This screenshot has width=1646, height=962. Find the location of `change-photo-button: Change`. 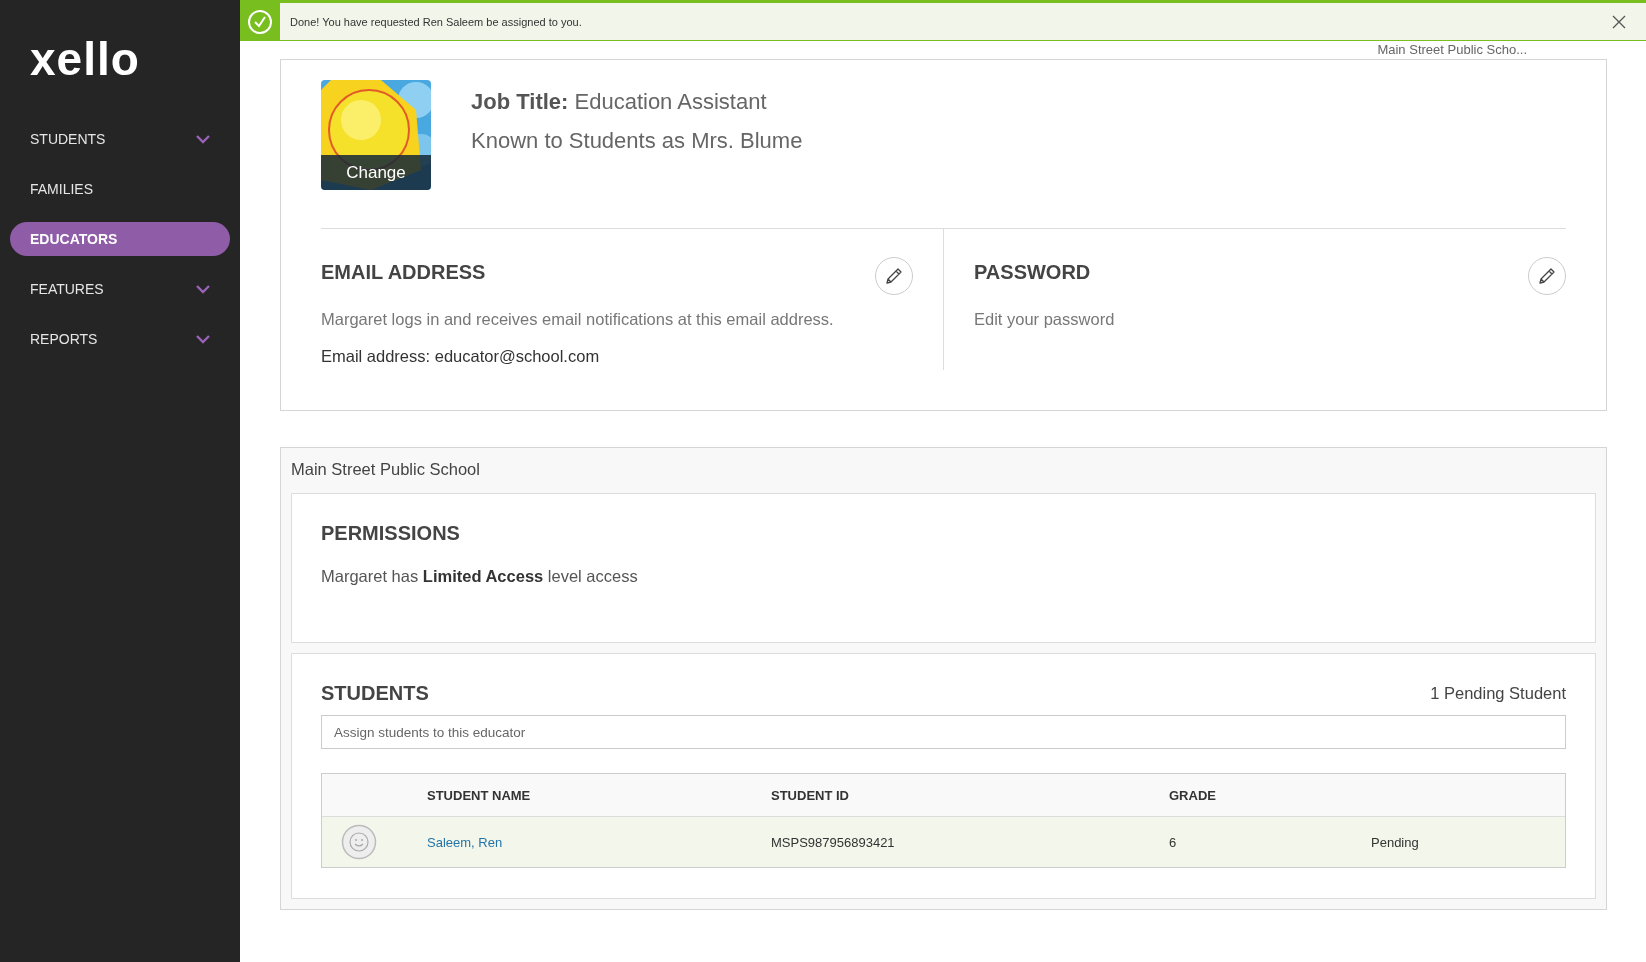

change-photo-button: Change is located at coordinates (376, 172).